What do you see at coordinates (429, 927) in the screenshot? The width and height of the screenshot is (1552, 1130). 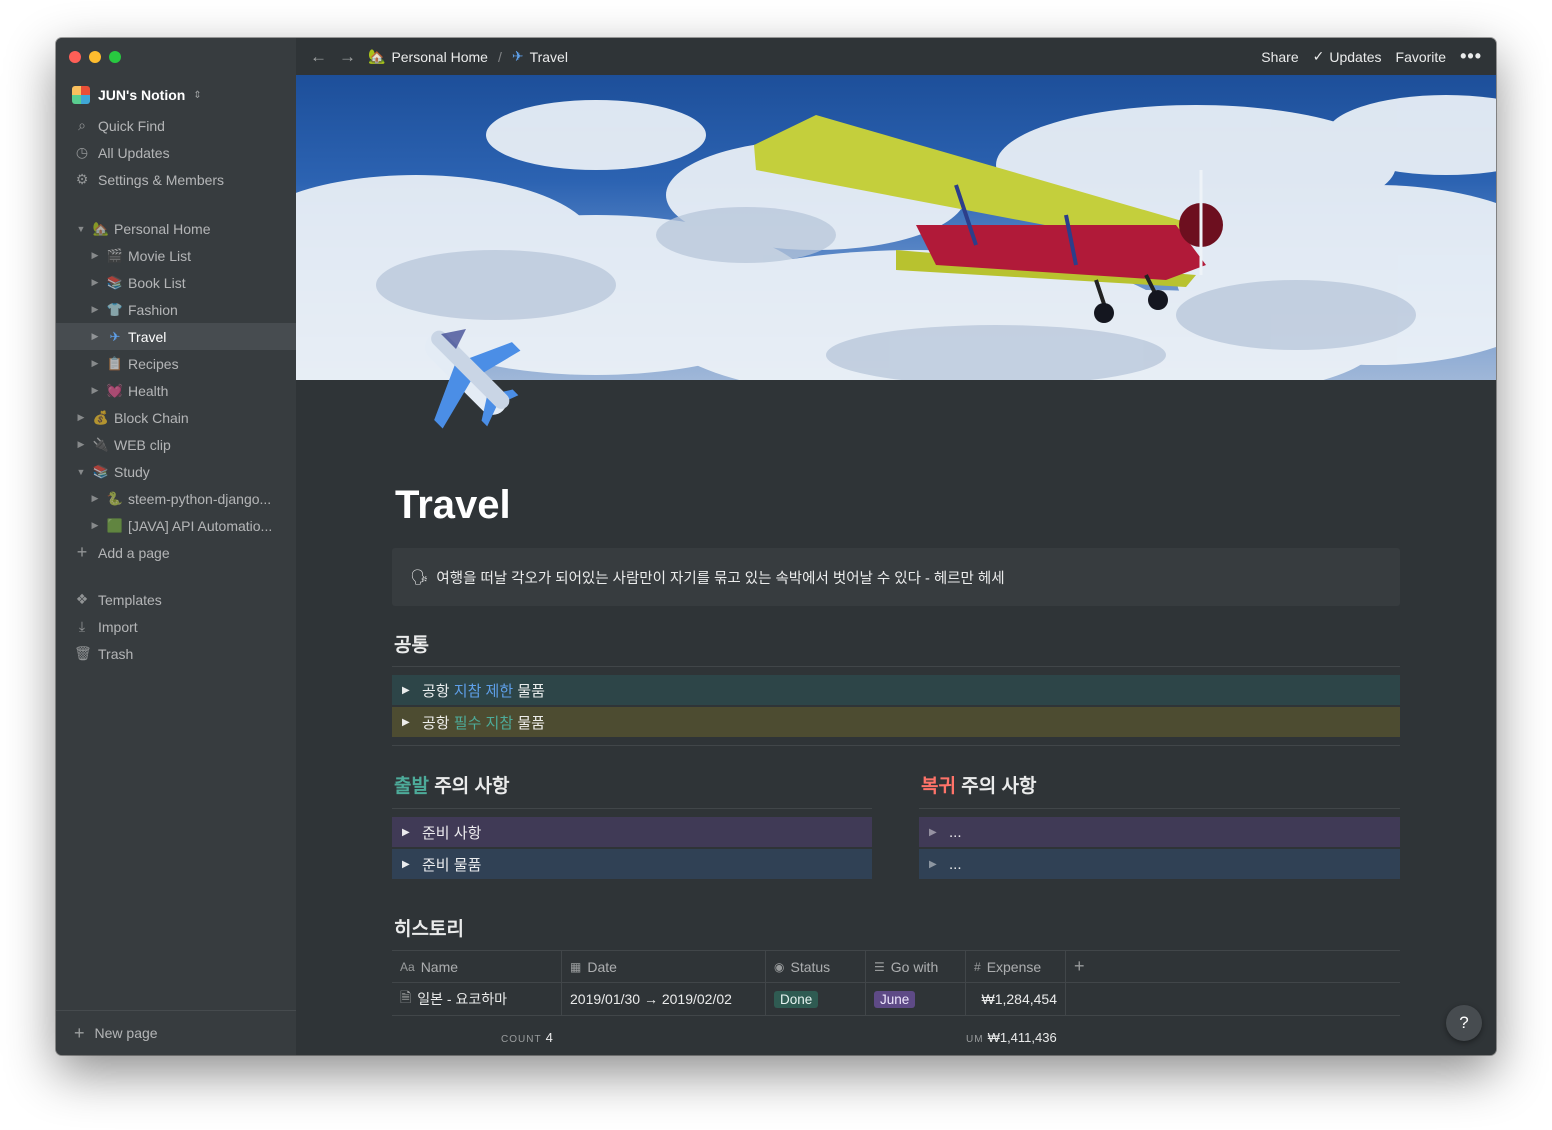 I see `section-heading-history: 히스토리` at bounding box center [429, 927].